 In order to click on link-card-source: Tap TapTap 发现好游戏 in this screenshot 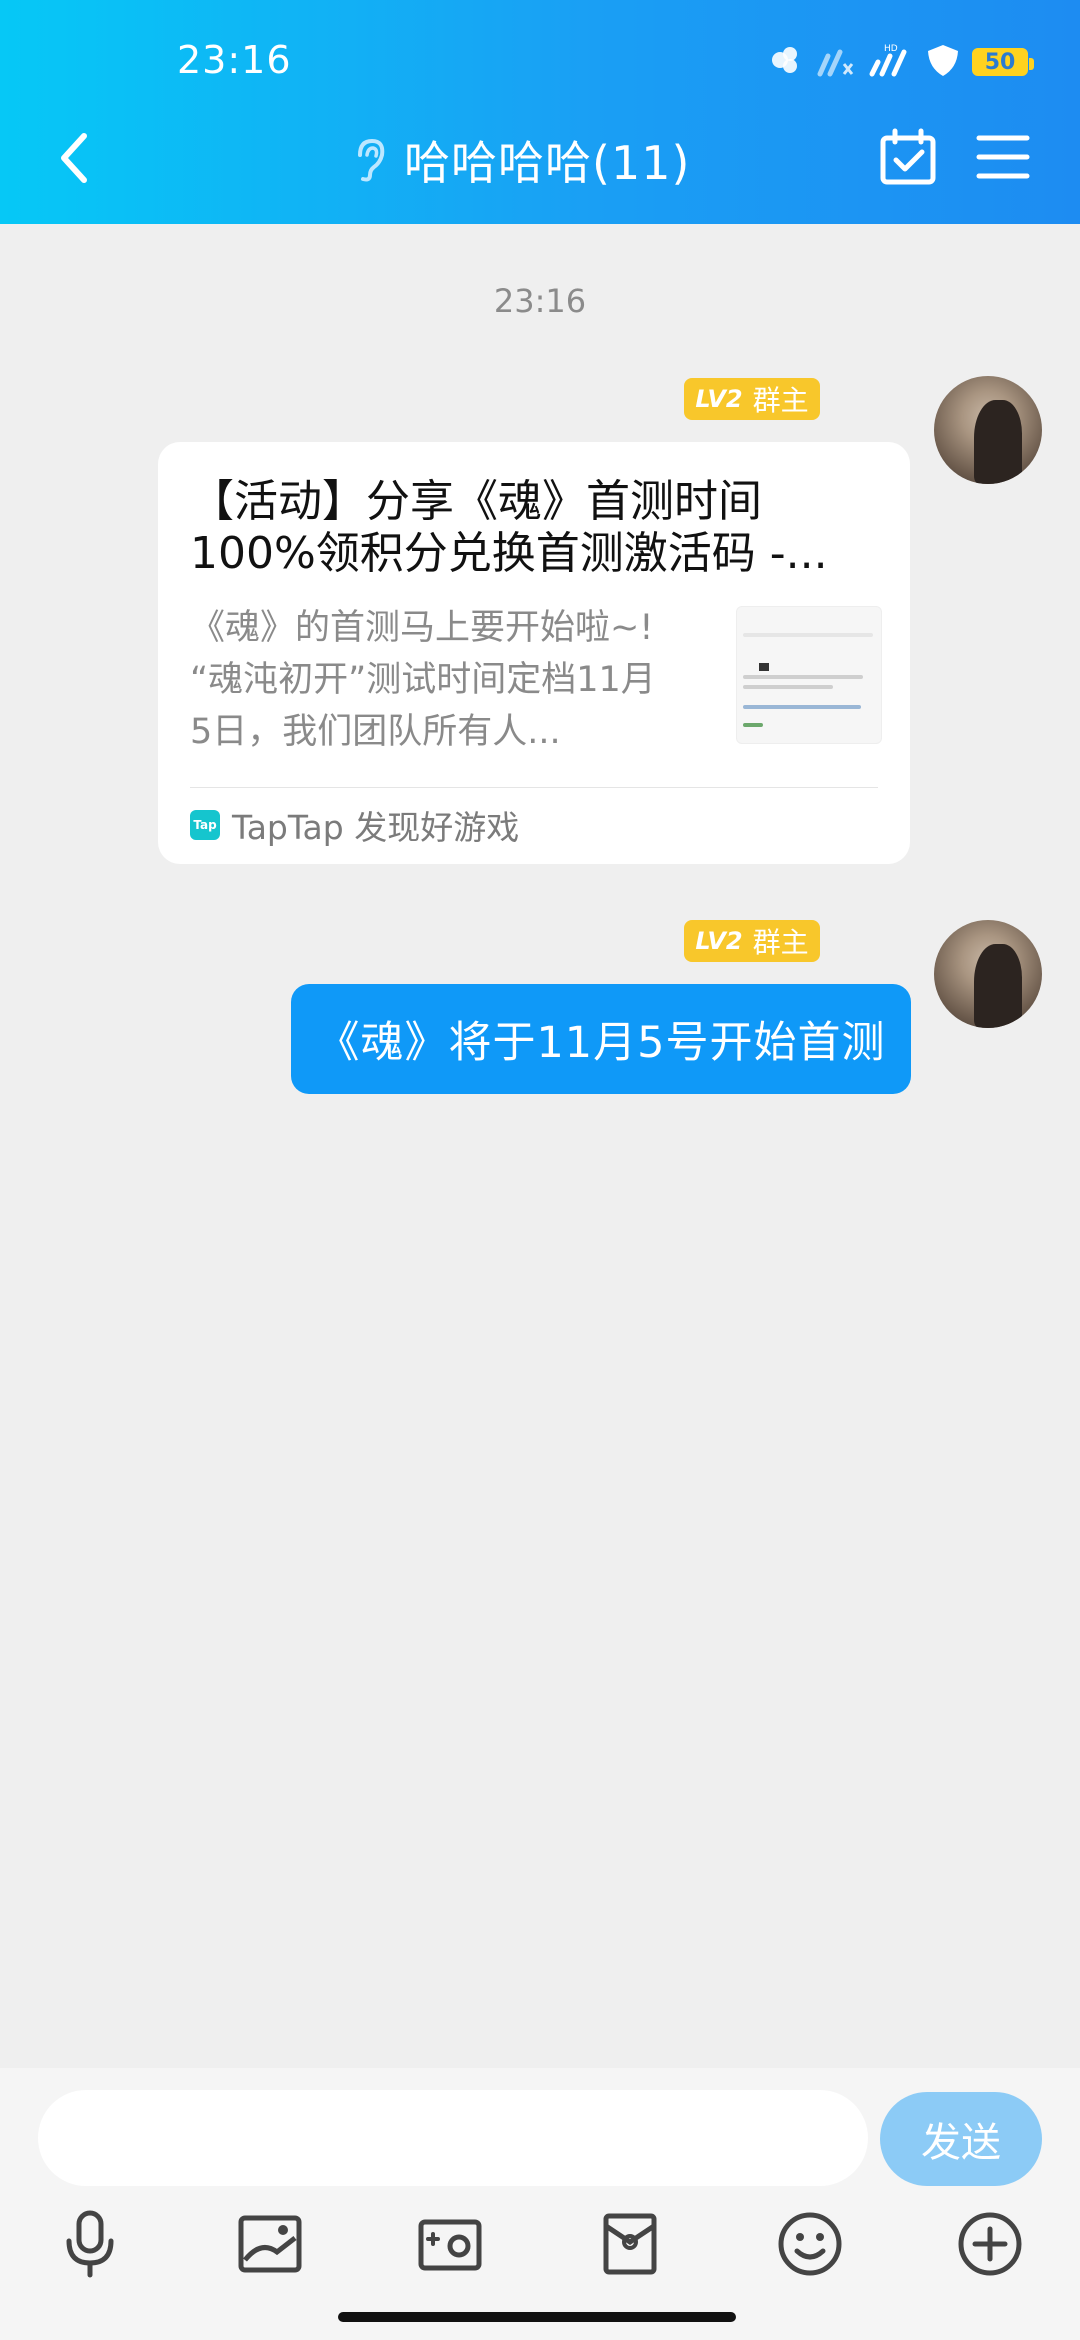, I will do `click(354, 825)`.